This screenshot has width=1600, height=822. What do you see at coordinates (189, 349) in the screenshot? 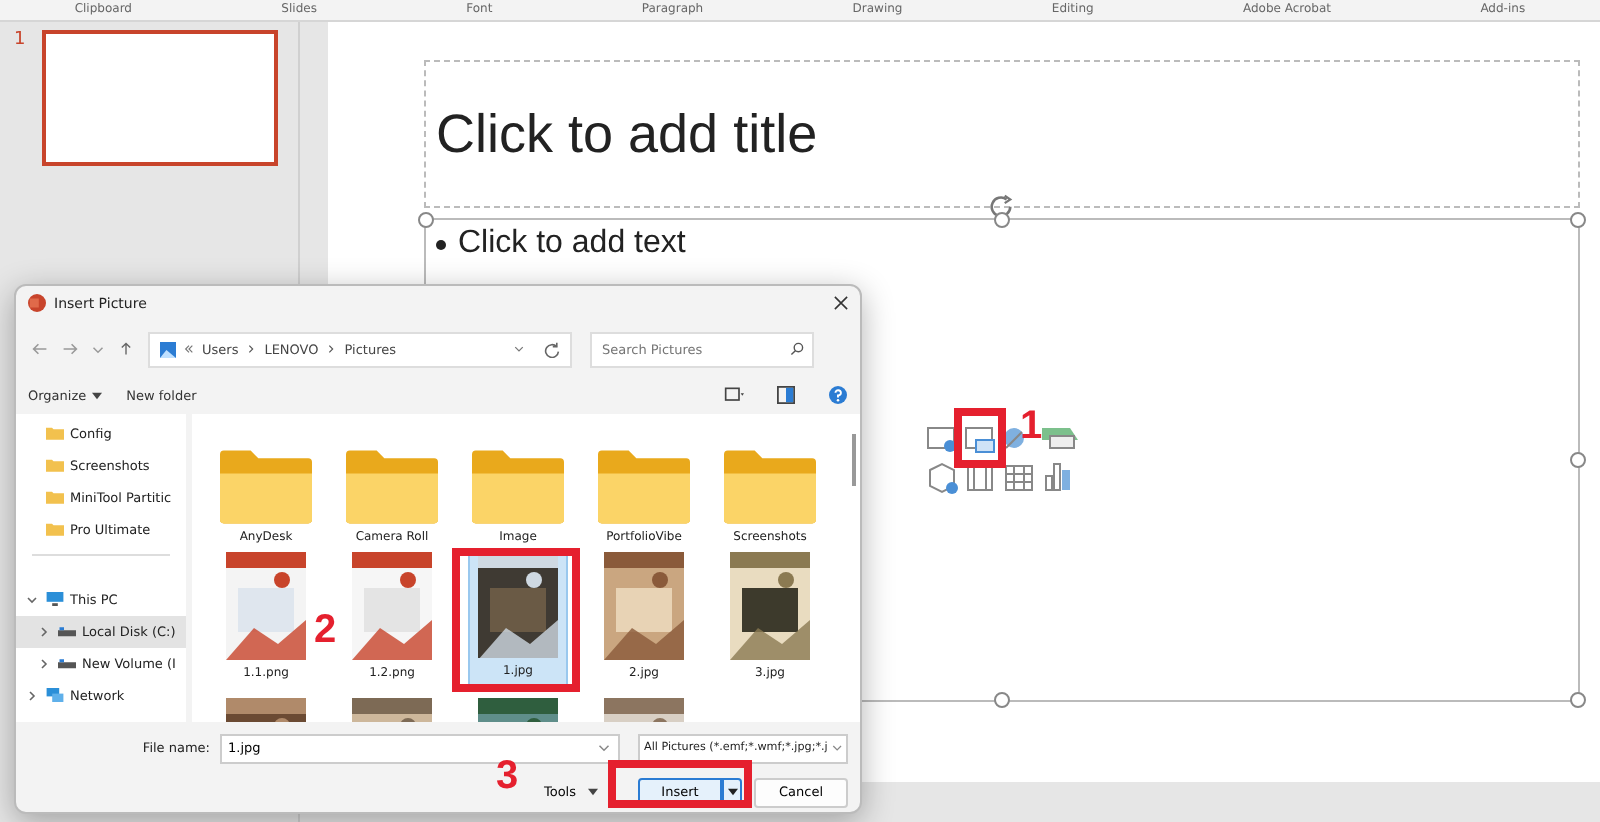
I see `overflow-chevron-icon` at bounding box center [189, 349].